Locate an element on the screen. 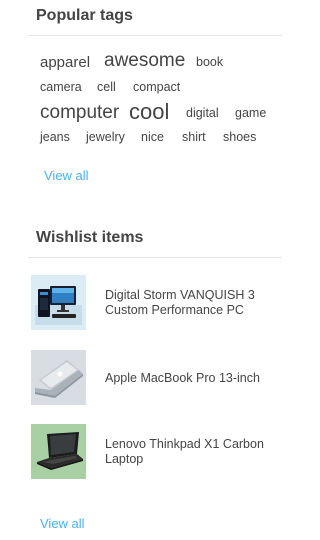 The width and height of the screenshot is (320, 540). tag-game: game is located at coordinates (250, 113).